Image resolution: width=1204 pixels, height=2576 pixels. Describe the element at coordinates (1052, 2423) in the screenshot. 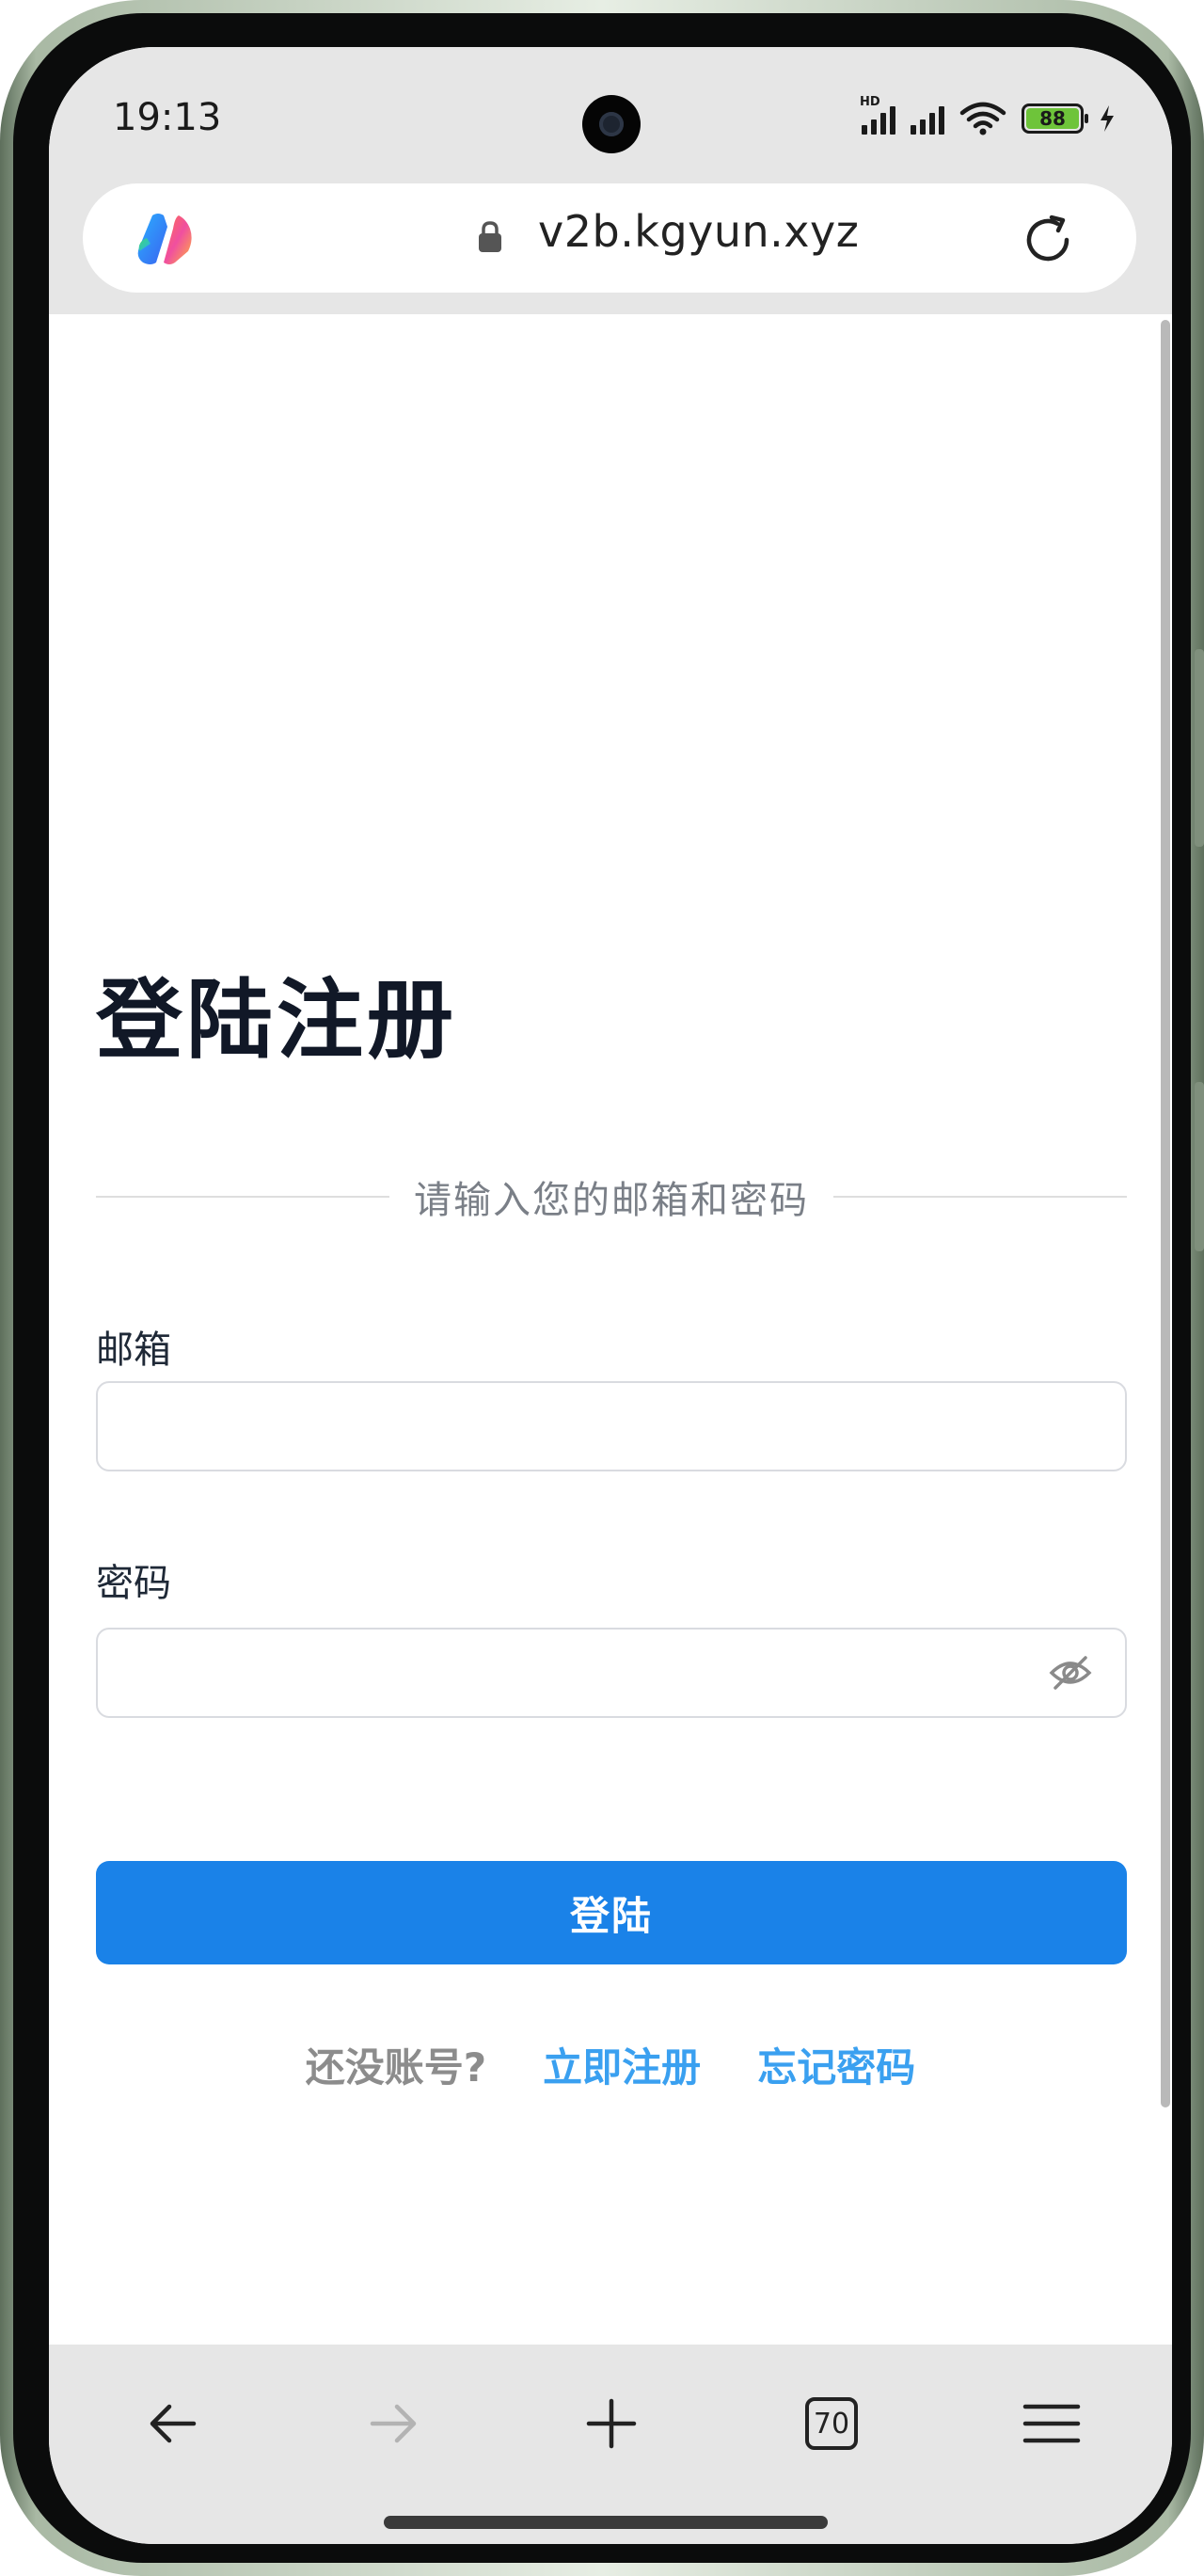

I see `menu-icon` at that location.